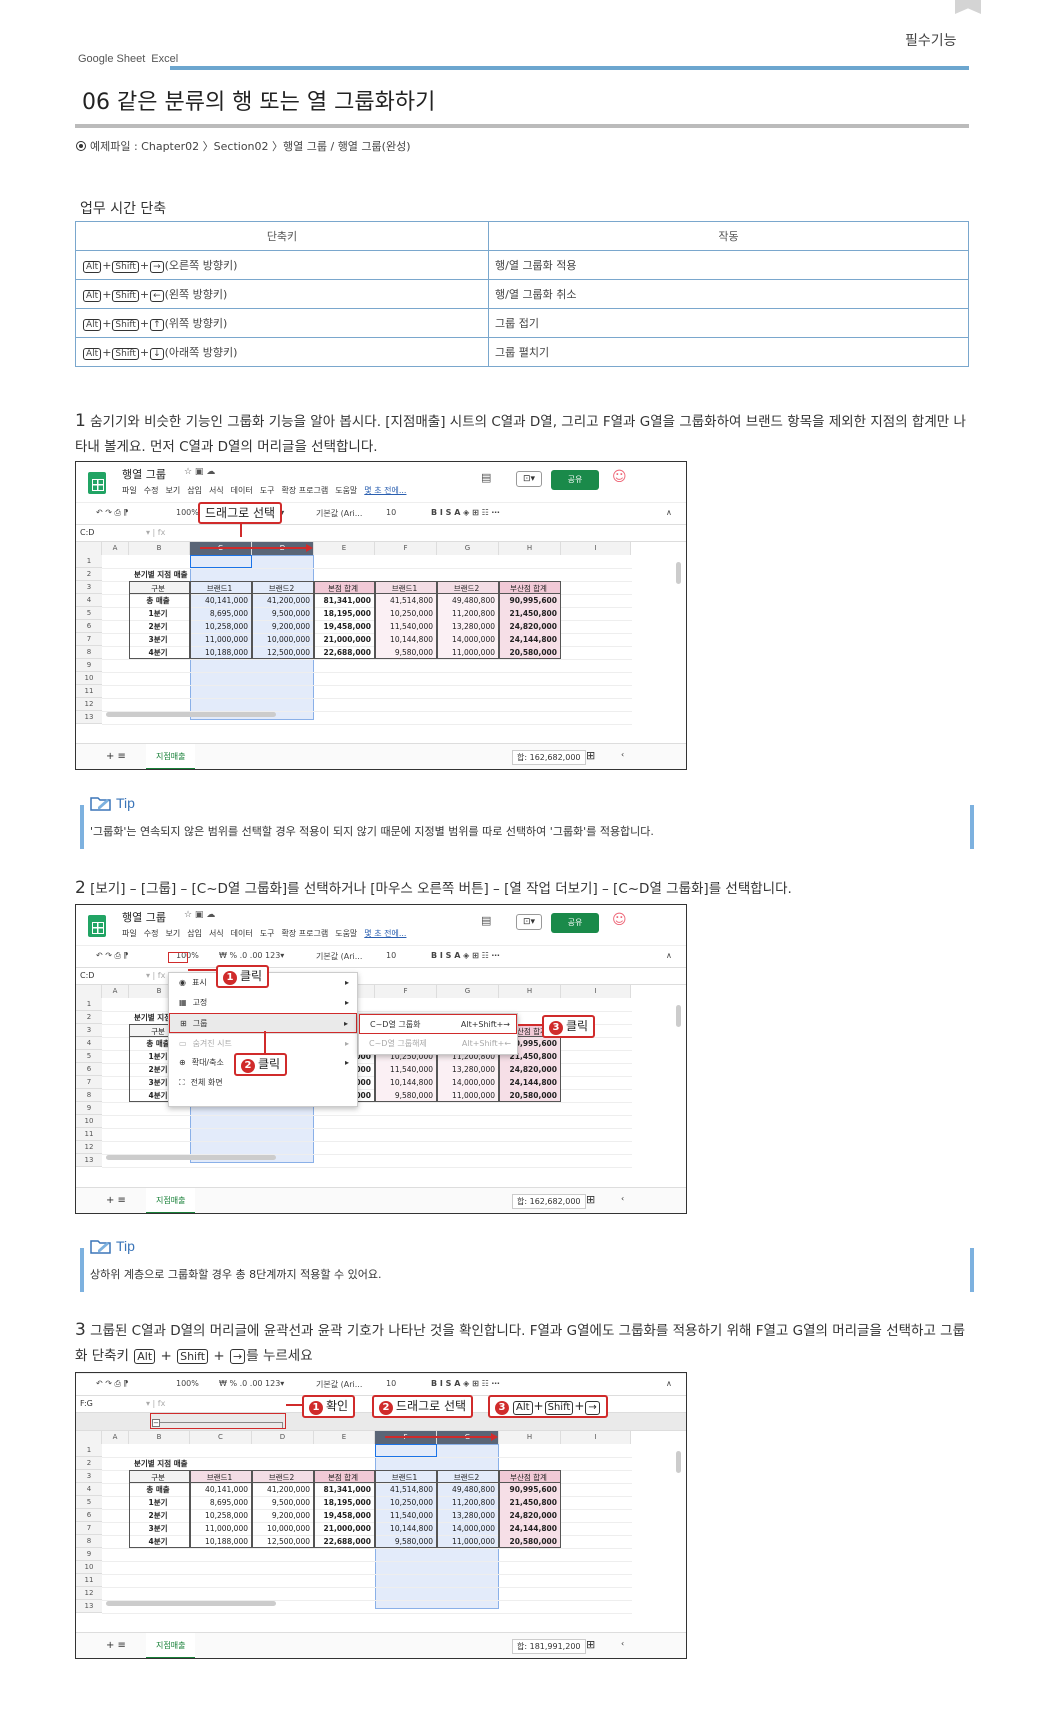 The image size is (1042, 1710). Describe the element at coordinates (89, 600) in the screenshot. I see `row-number-4: 4` at that location.